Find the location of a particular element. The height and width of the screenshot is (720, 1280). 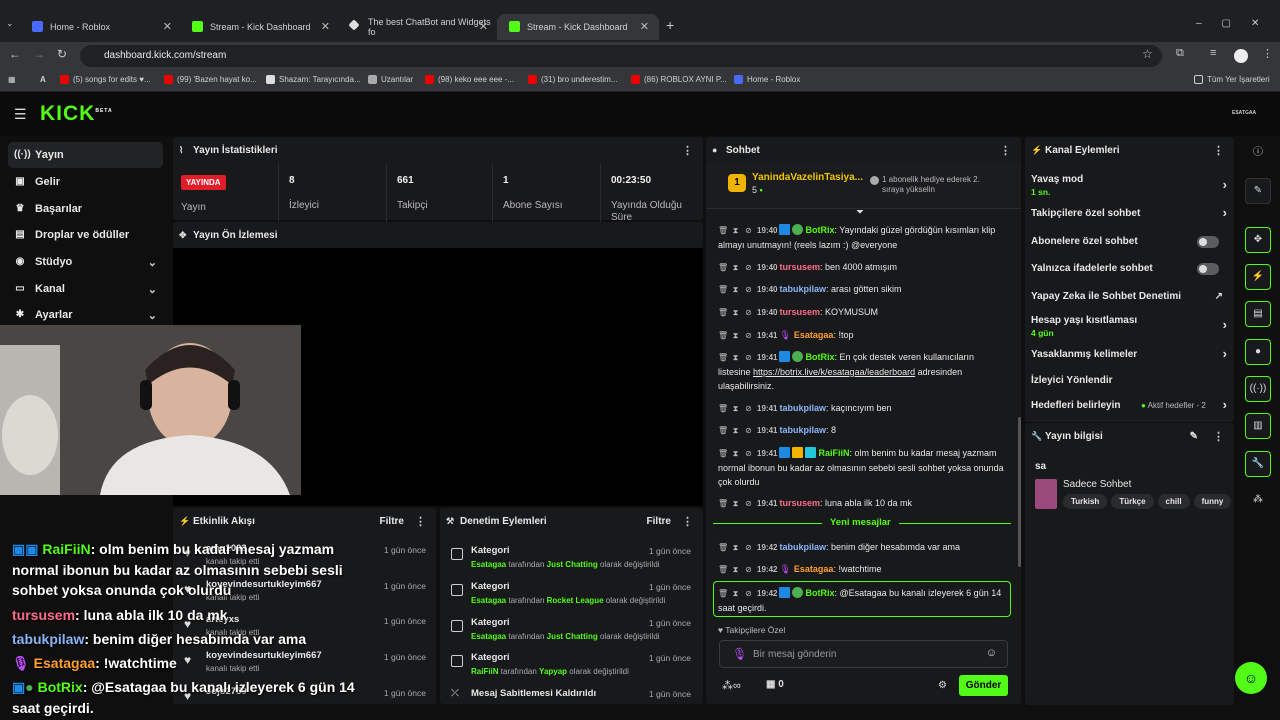

media-icon: ≡ is located at coordinates (1213, 53).